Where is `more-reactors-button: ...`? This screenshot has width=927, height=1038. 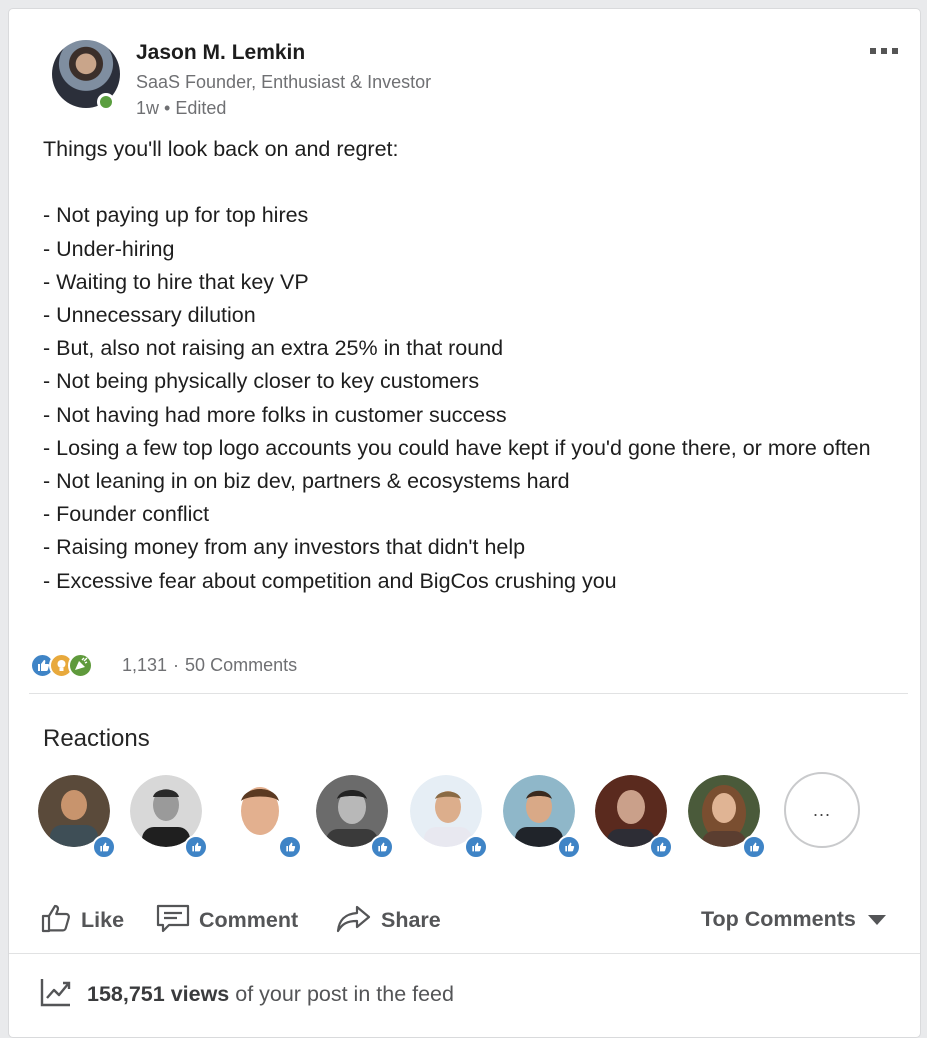
more-reactors-button: ... is located at coordinates (822, 810).